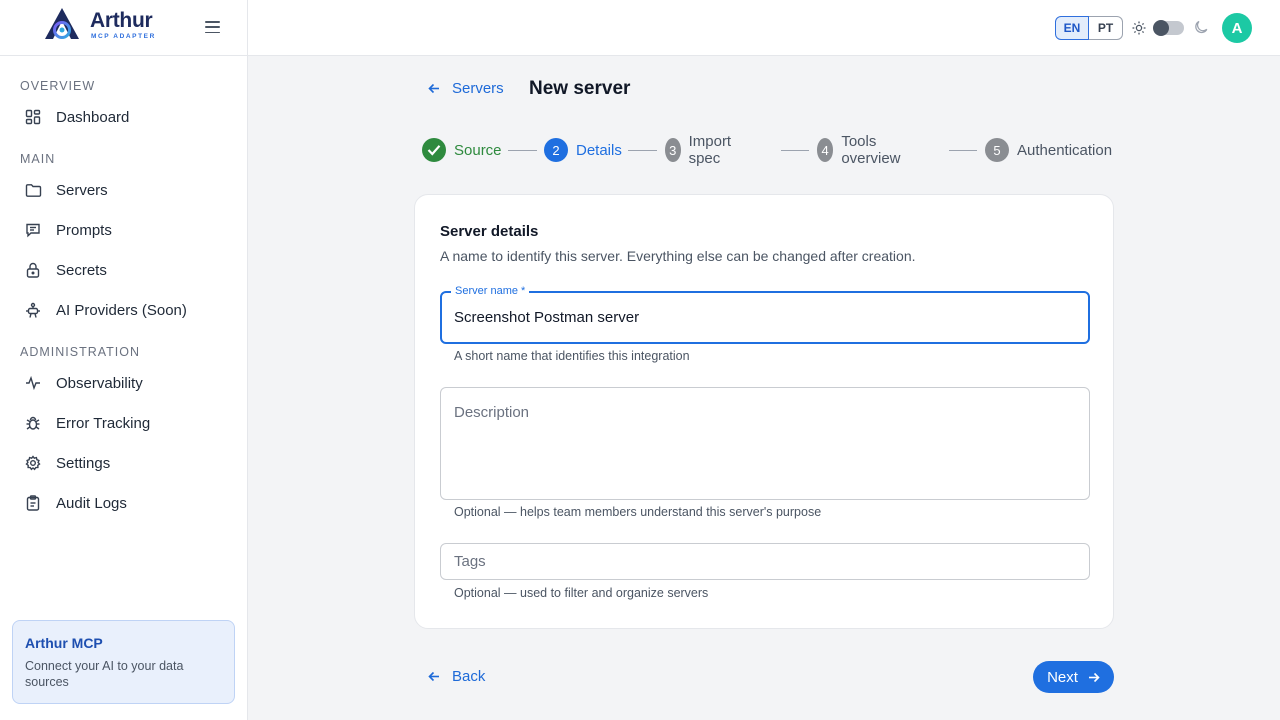  What do you see at coordinates (58, 86) in the screenshot?
I see `section-label-overview: OVERVIEW` at bounding box center [58, 86].